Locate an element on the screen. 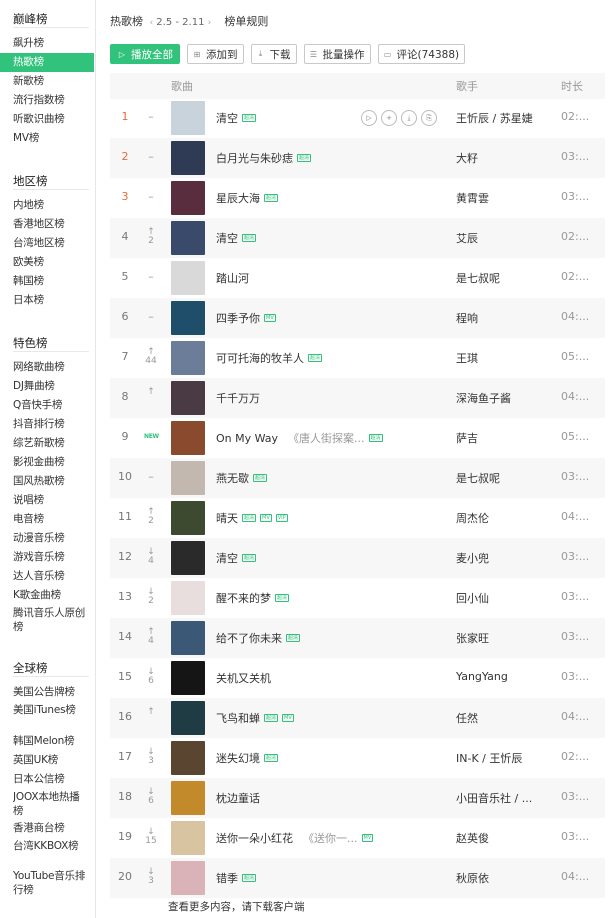  song-title: 醒不来的梦 is located at coordinates (243, 598).